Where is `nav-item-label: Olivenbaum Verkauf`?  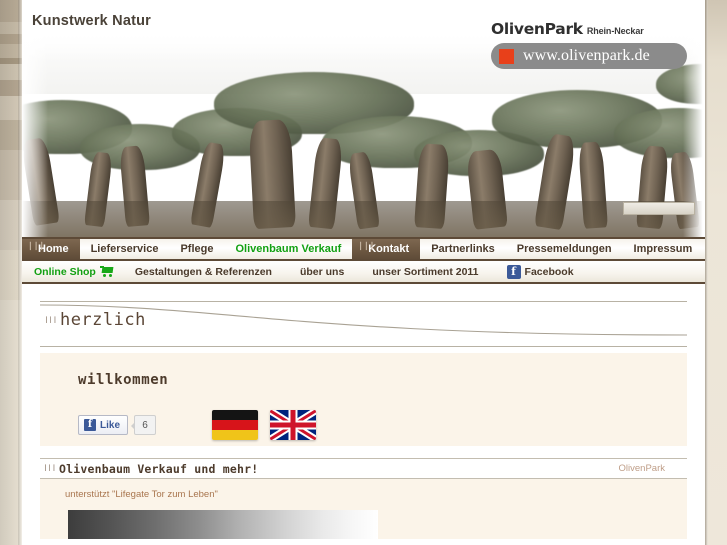
nav-item-label: Olivenbaum Verkauf is located at coordinates (288, 249).